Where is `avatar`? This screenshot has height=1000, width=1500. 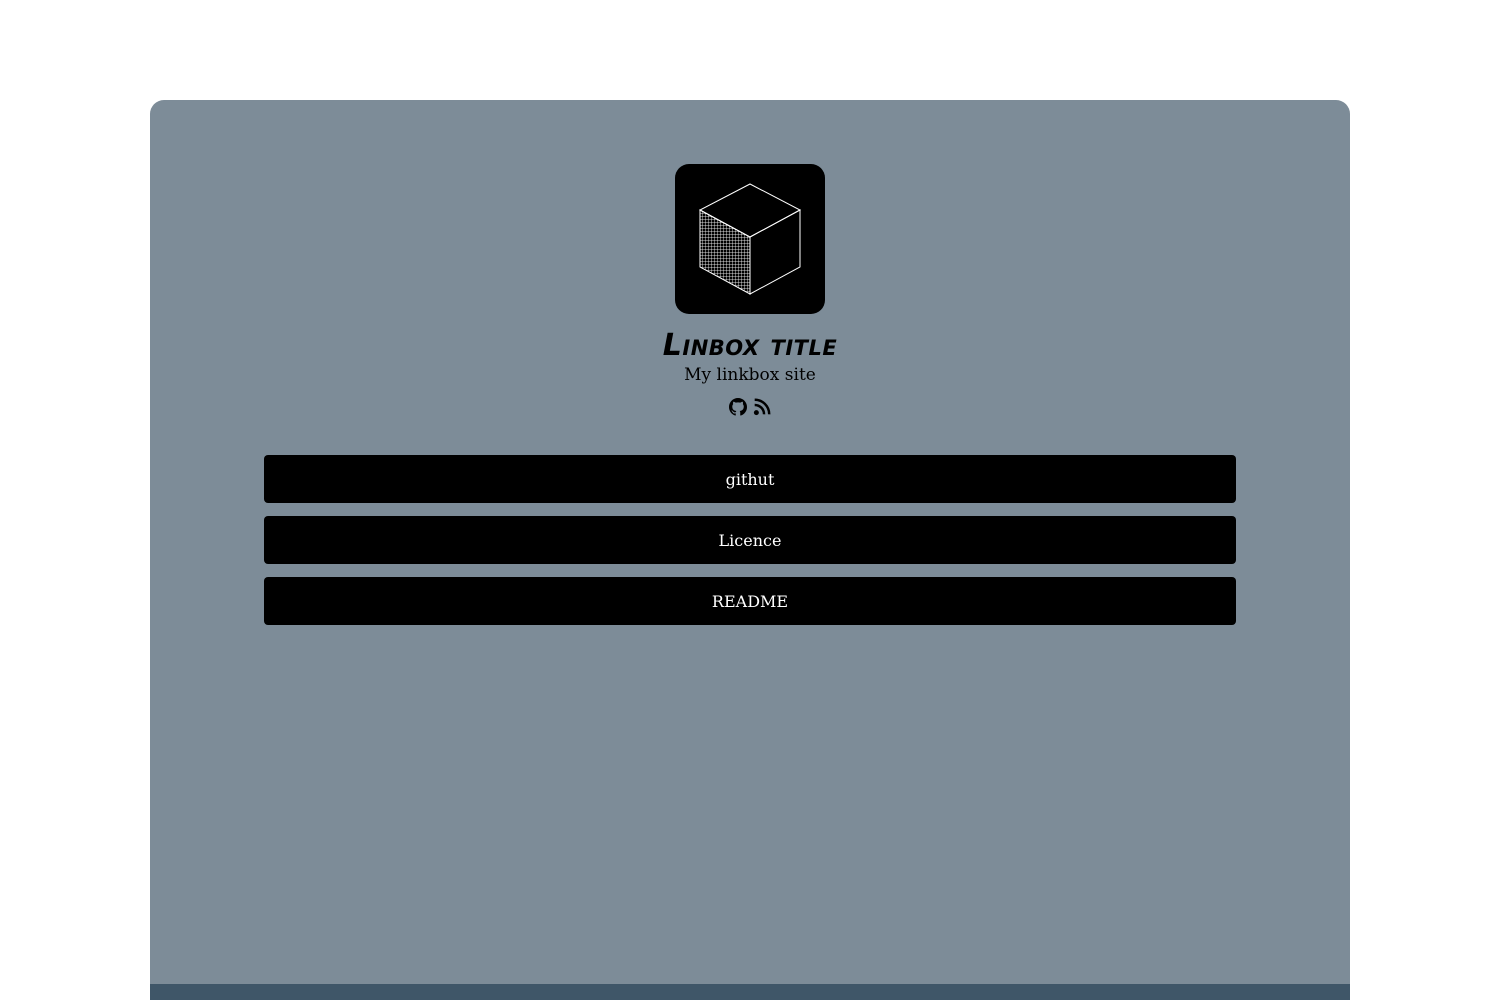 avatar is located at coordinates (750, 239).